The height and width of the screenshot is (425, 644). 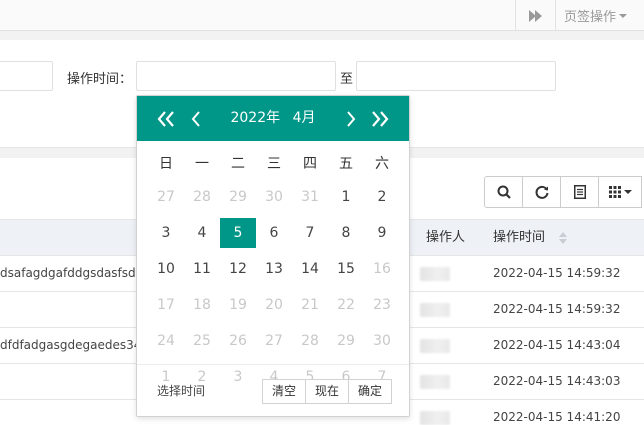 I want to click on week-row: 3456789, so click(x=274, y=236).